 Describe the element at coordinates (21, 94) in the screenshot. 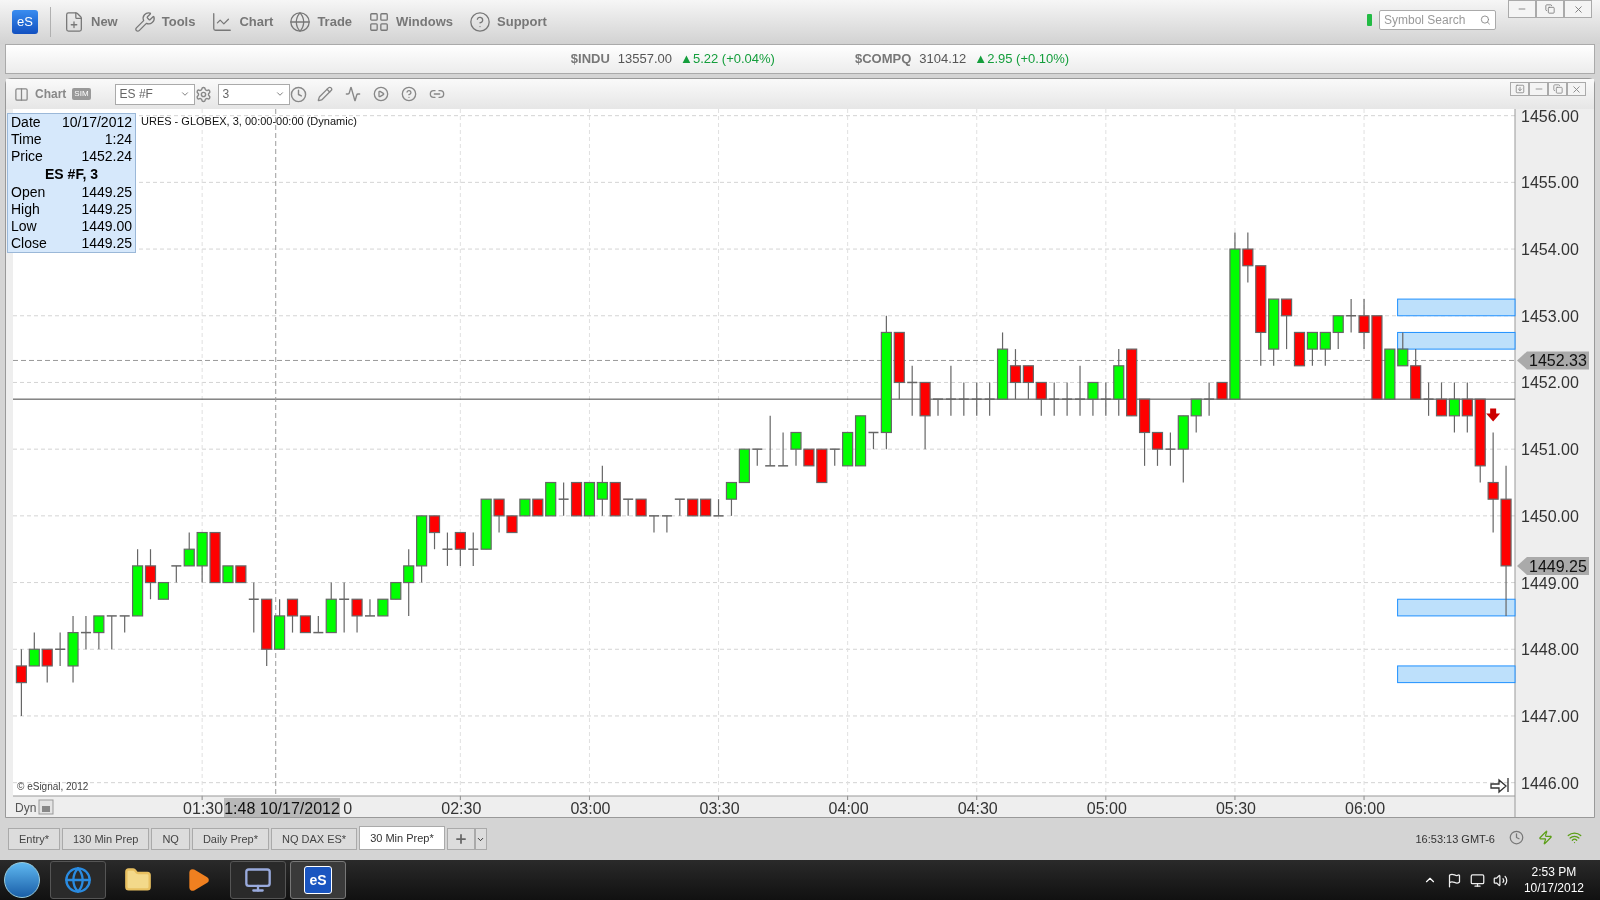

I see `layout-icon` at that location.